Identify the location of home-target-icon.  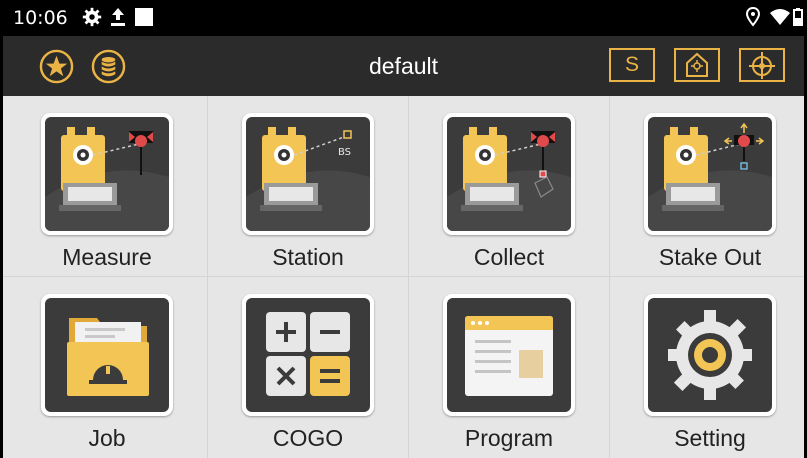
(697, 65).